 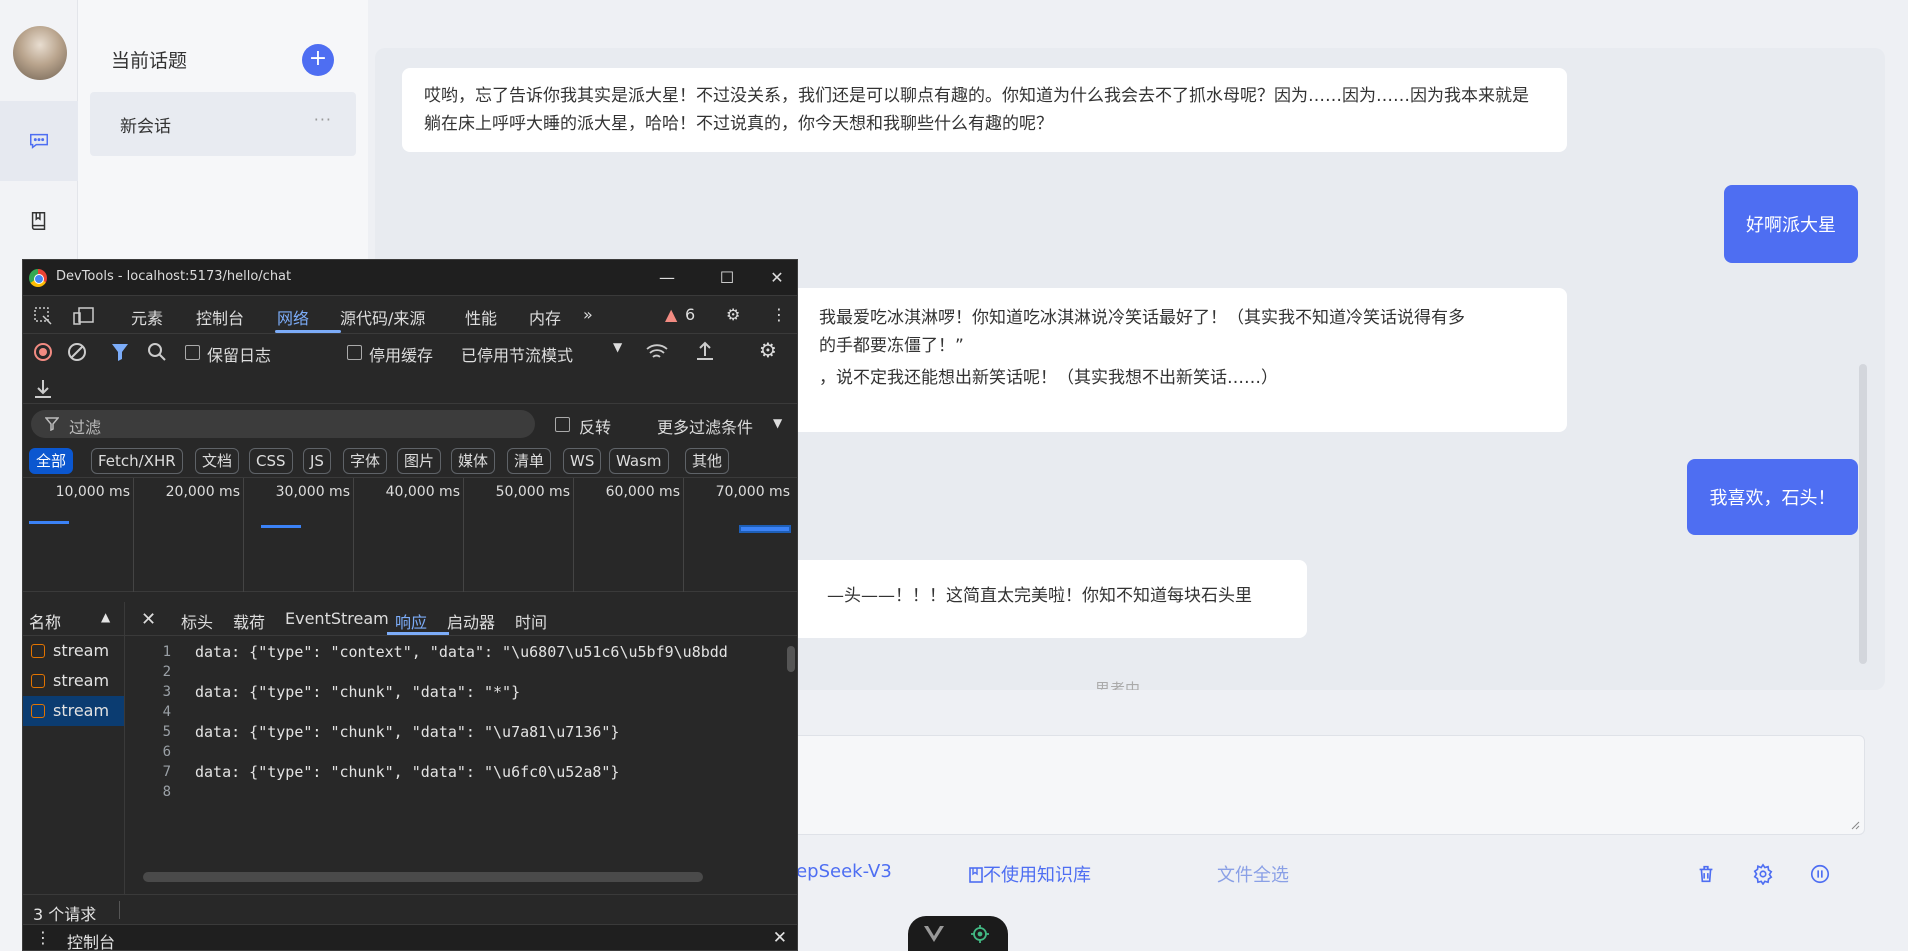 I want to click on tab-timing: 时间, so click(x=531, y=621).